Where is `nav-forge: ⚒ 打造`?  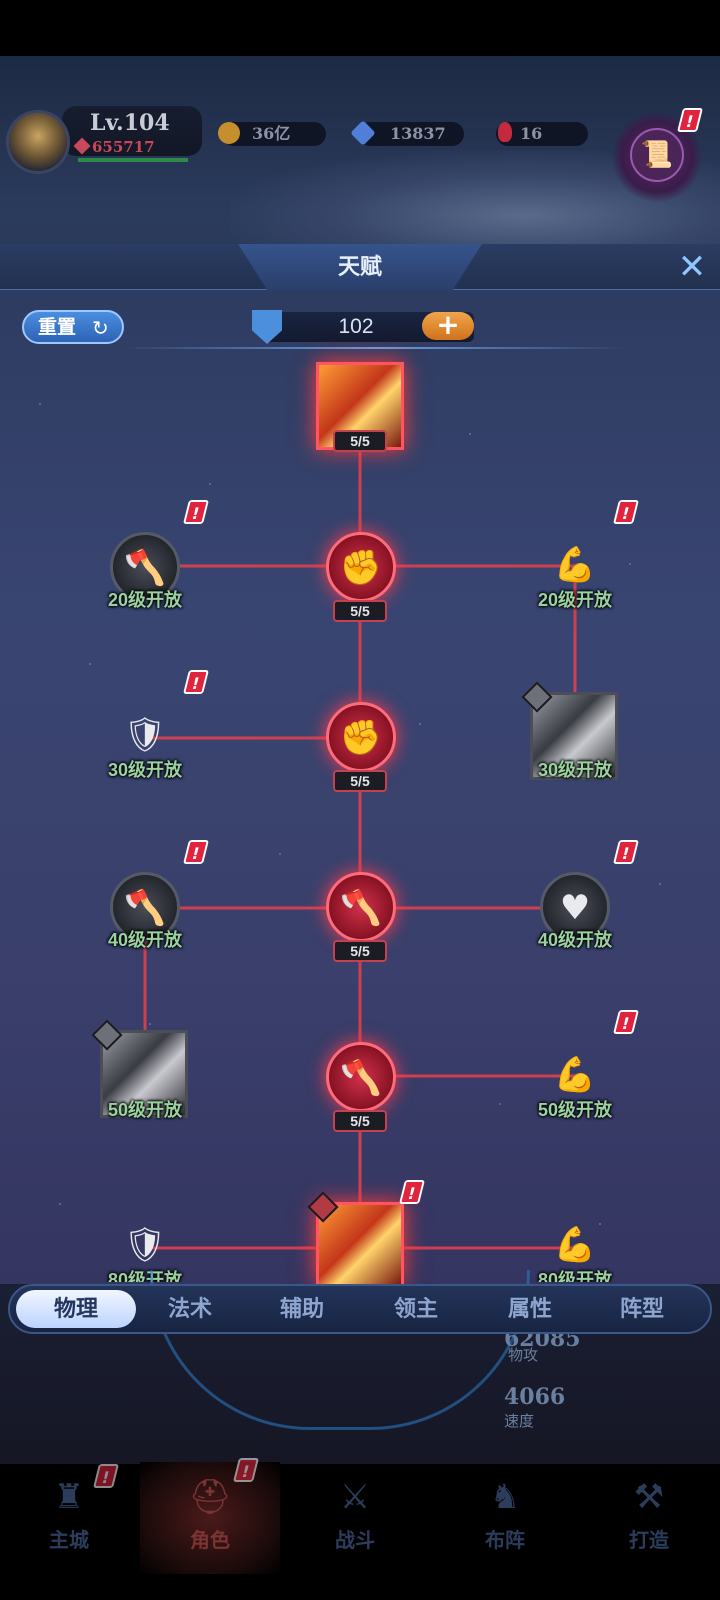
nav-forge: ⚒ 打造 is located at coordinates (649, 1520).